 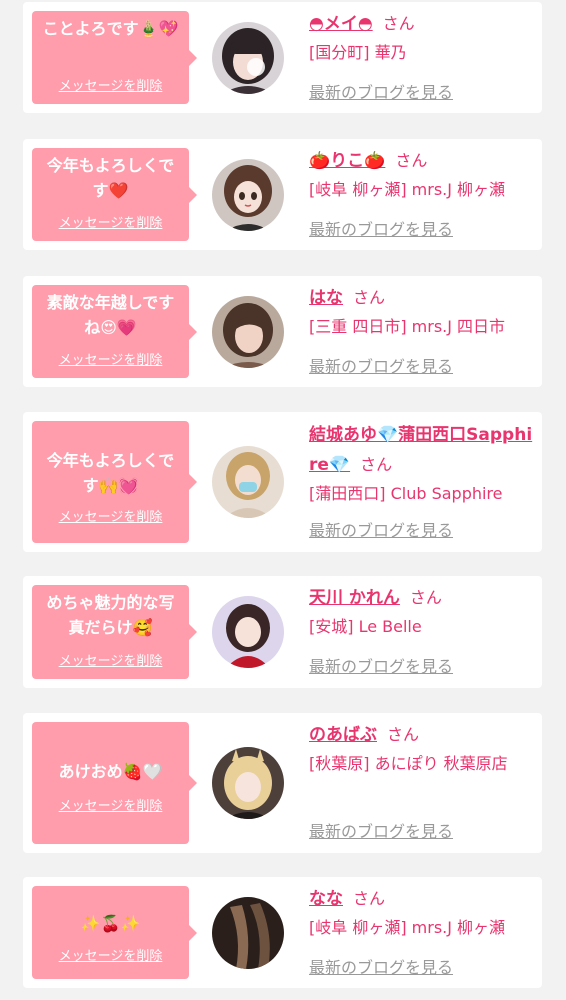 What do you see at coordinates (343, 735) in the screenshot?
I see `girl-name-link: のあばぶ` at bounding box center [343, 735].